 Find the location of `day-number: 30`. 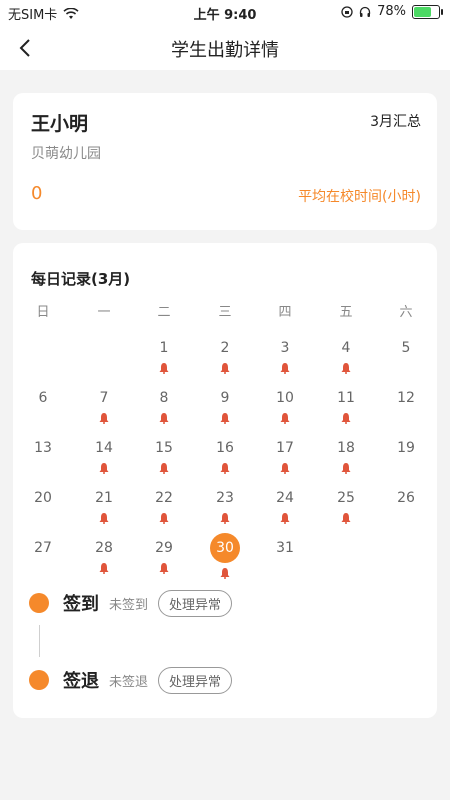

day-number: 30 is located at coordinates (225, 548).